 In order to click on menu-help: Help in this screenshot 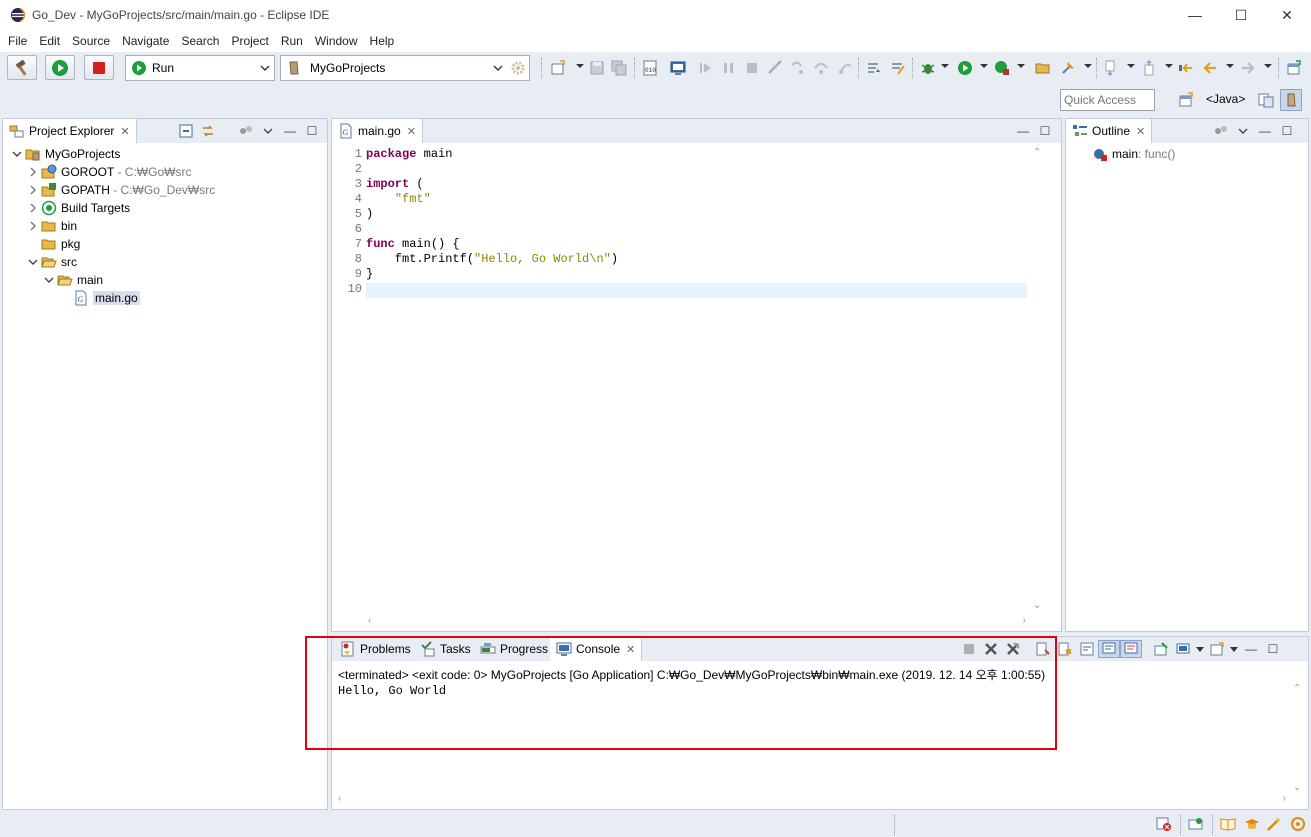, I will do `click(382, 41)`.